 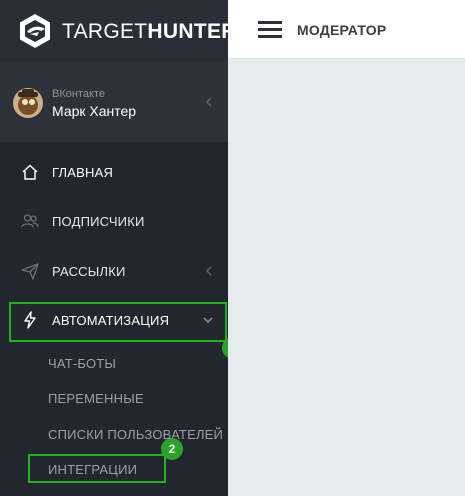 What do you see at coordinates (342, 30) in the screenshot?
I see `page-title: МОДЕРАТОР` at bounding box center [342, 30].